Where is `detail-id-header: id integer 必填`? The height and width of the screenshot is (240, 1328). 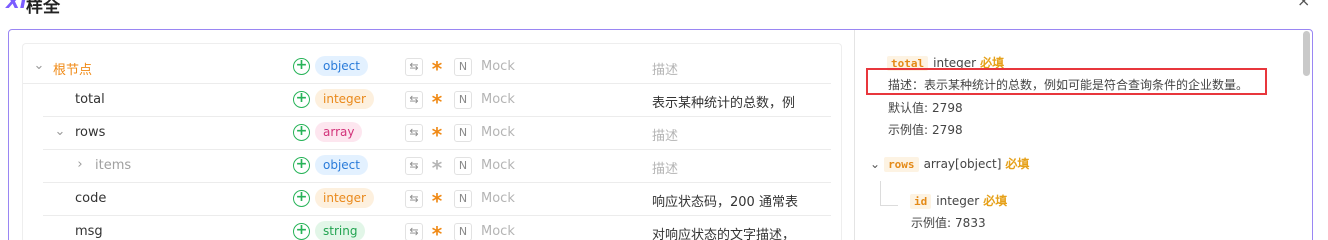
detail-id-header: id integer 必填 is located at coordinates (959, 199).